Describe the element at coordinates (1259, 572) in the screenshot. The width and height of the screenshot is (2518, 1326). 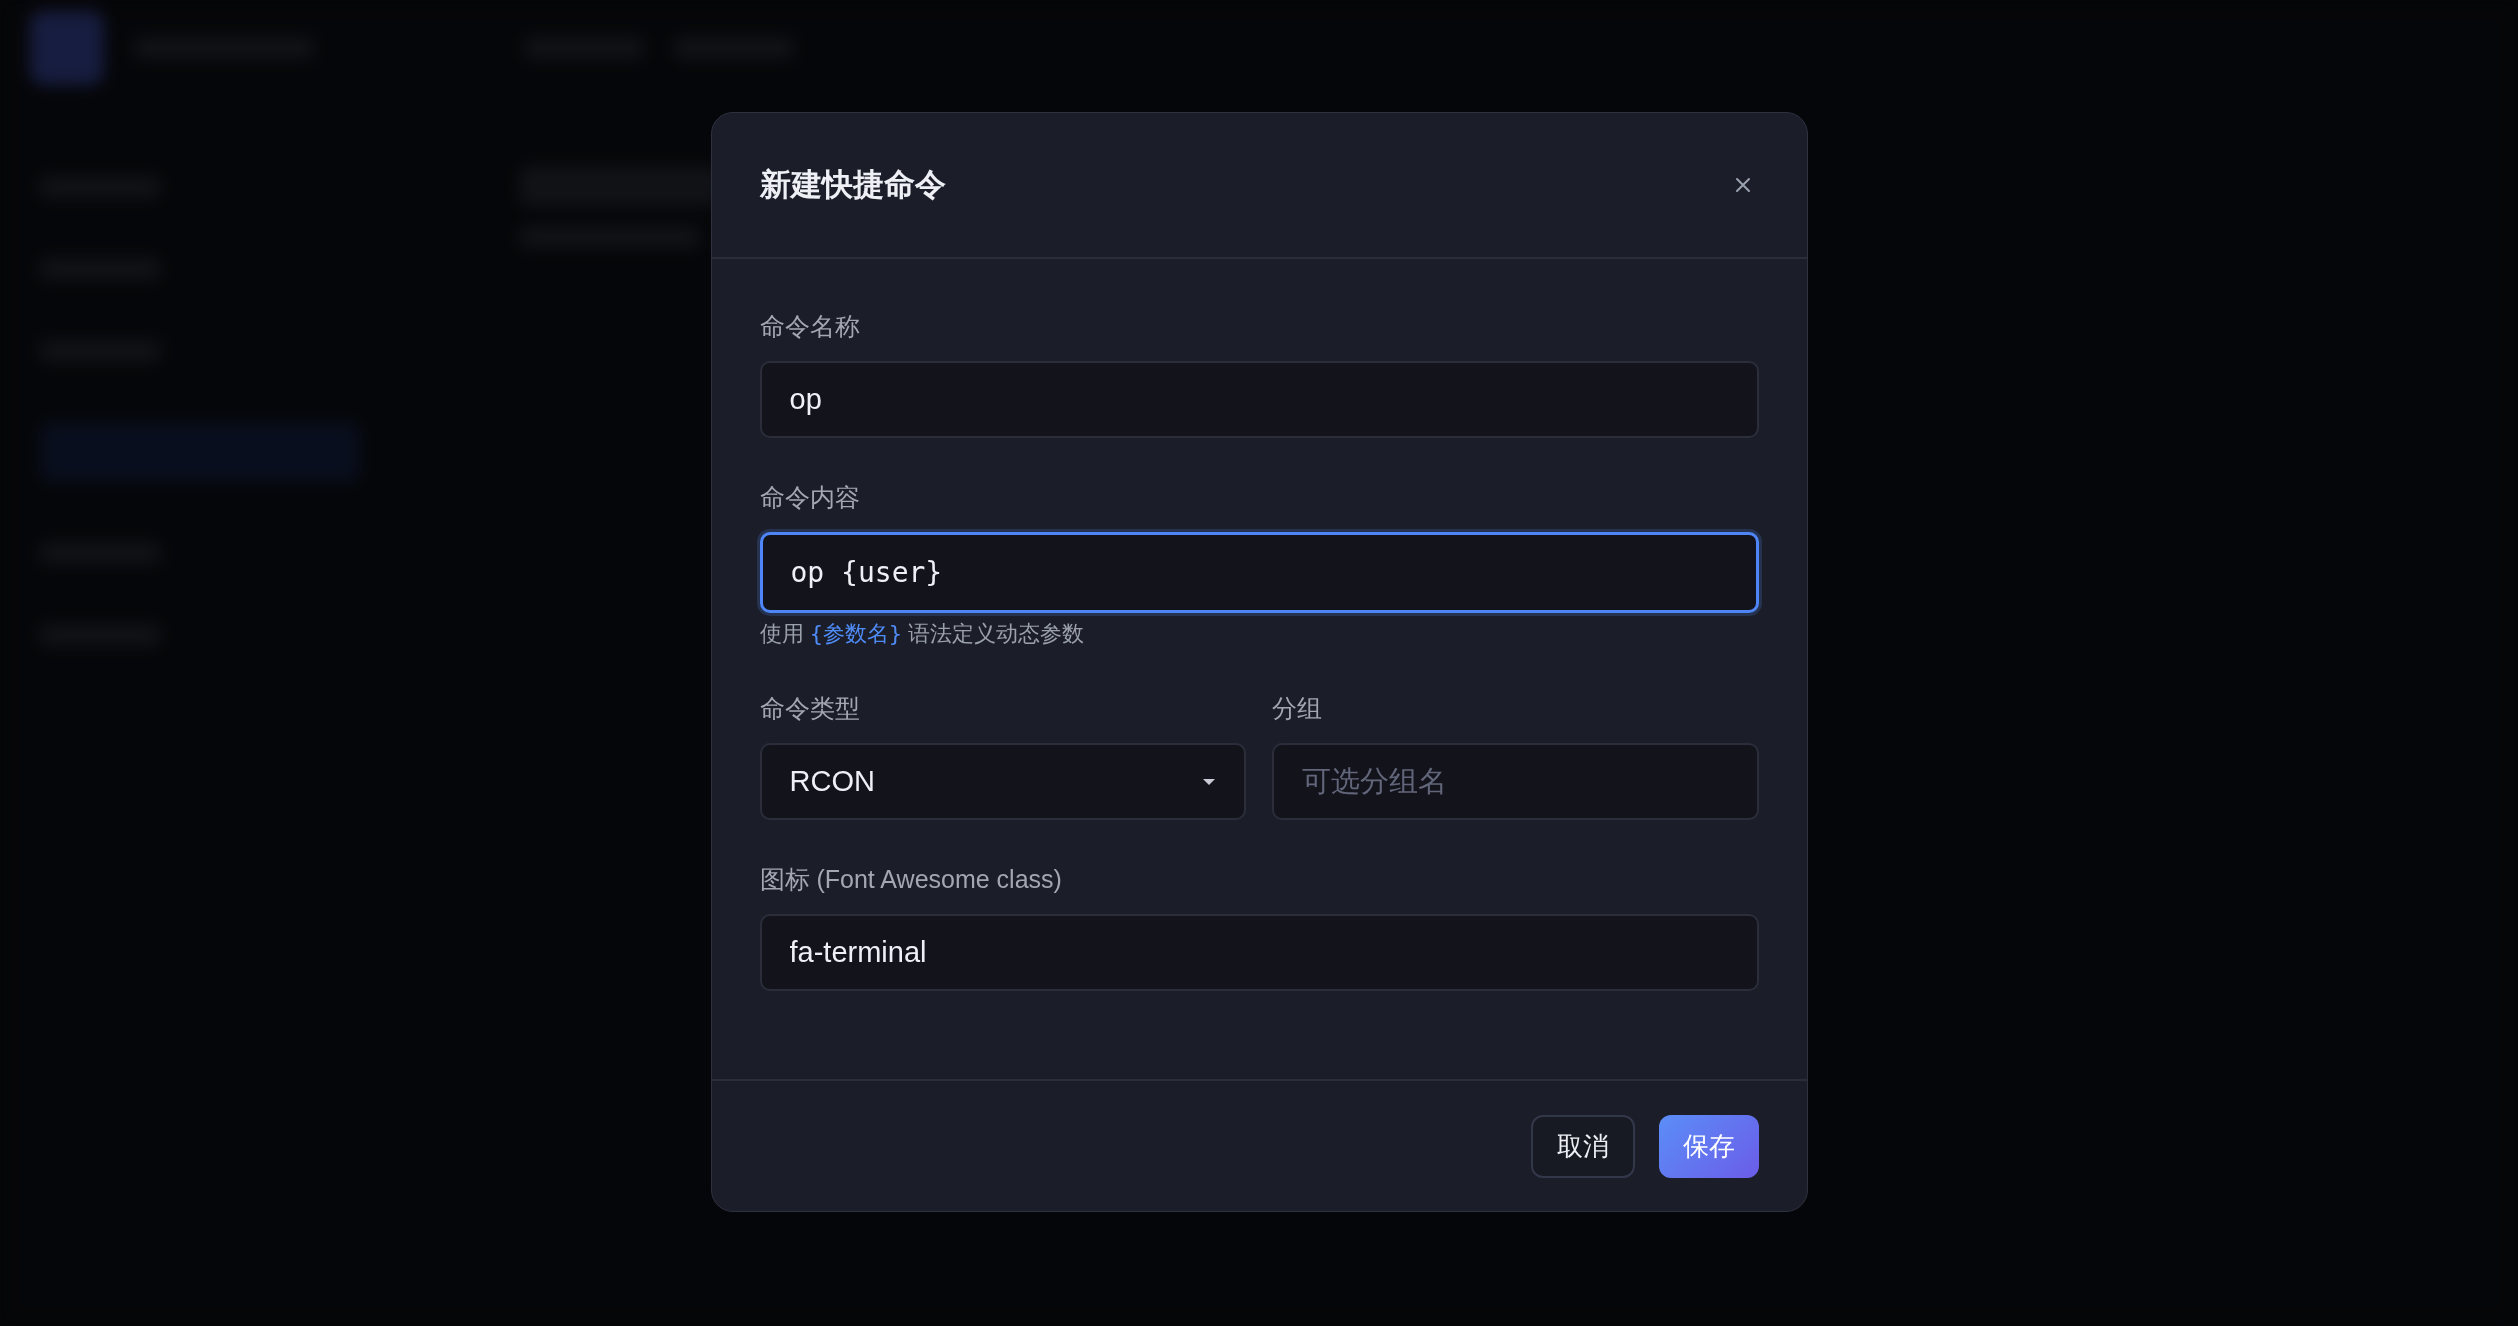
I see `command-input: op {user}` at that location.